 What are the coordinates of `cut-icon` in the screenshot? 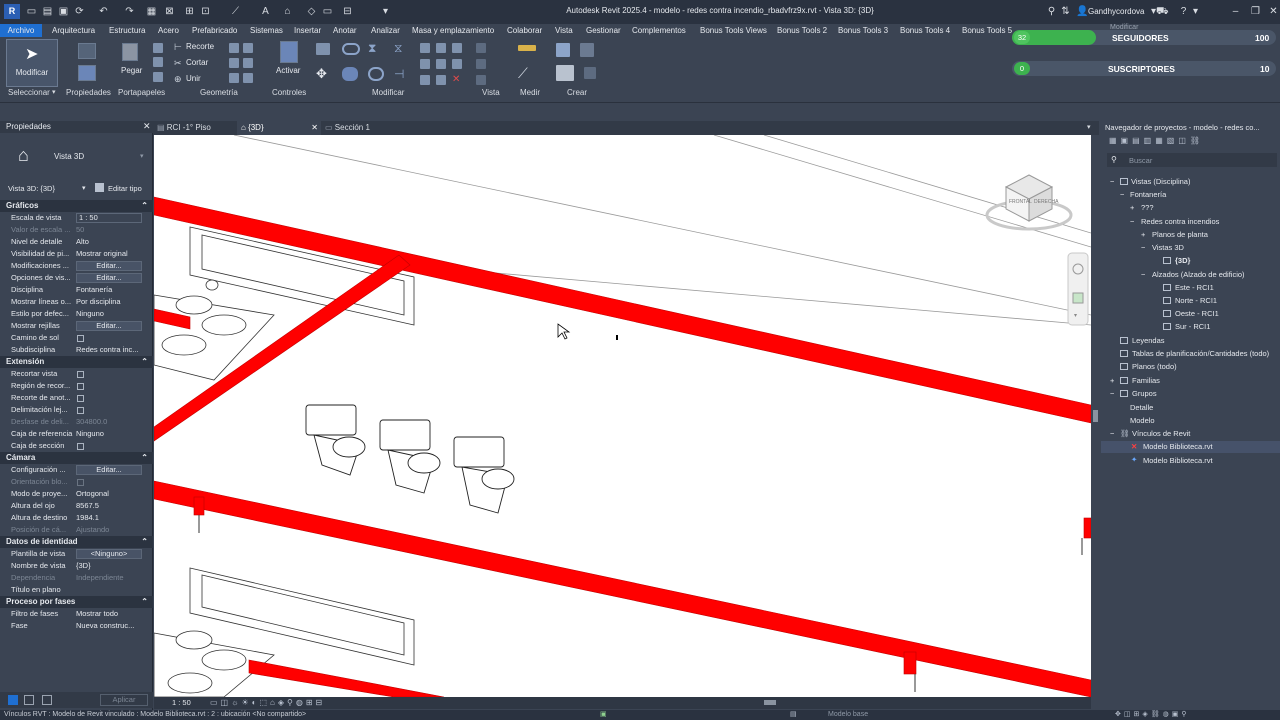 It's located at (158, 48).